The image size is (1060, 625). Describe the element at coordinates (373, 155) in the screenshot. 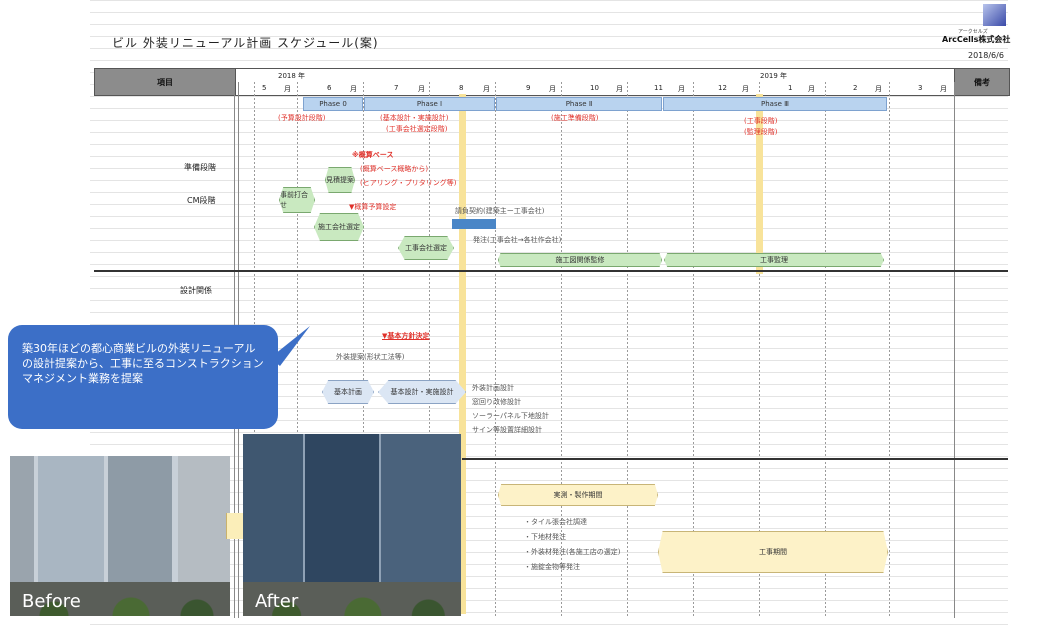

I see `budget-note: ※概算ベース` at that location.